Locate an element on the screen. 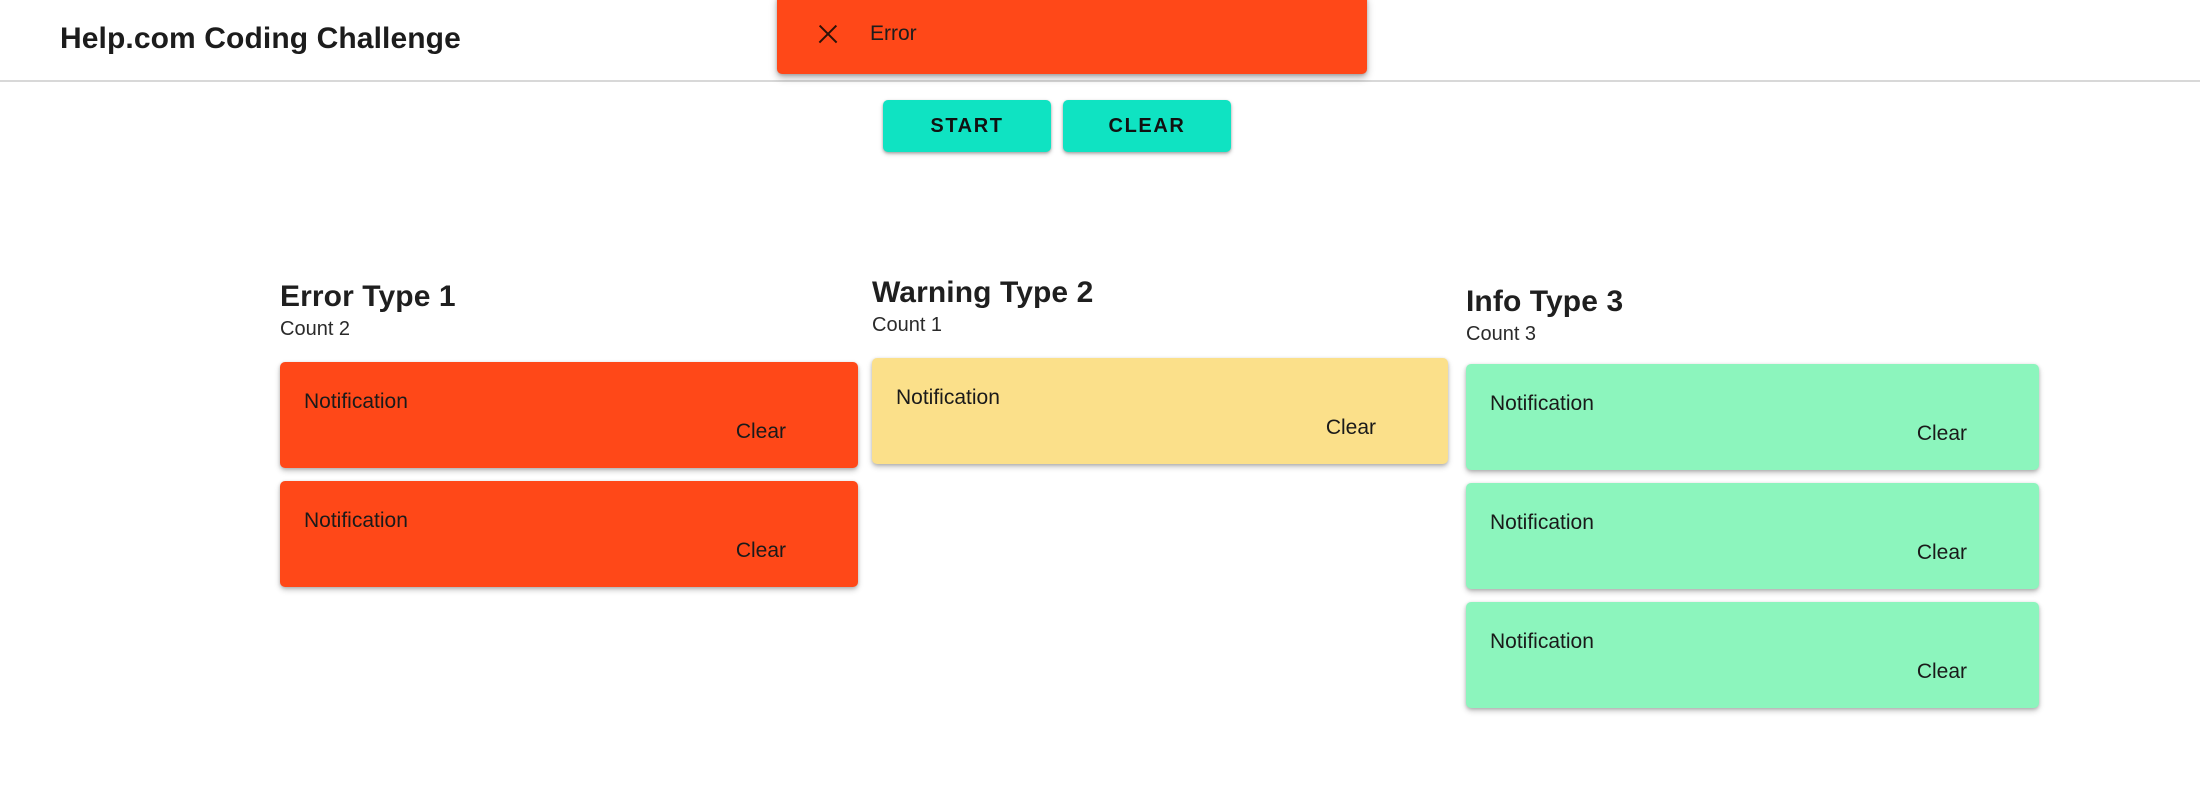  column-title: Info Type 3 is located at coordinates (1545, 301).